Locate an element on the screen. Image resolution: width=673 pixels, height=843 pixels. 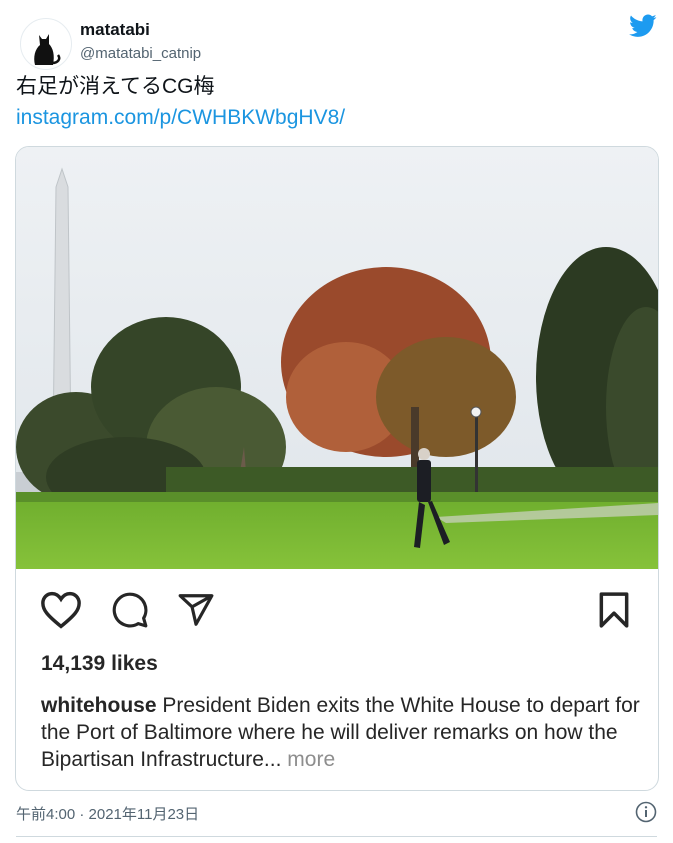
avatar is located at coordinates (46, 44).